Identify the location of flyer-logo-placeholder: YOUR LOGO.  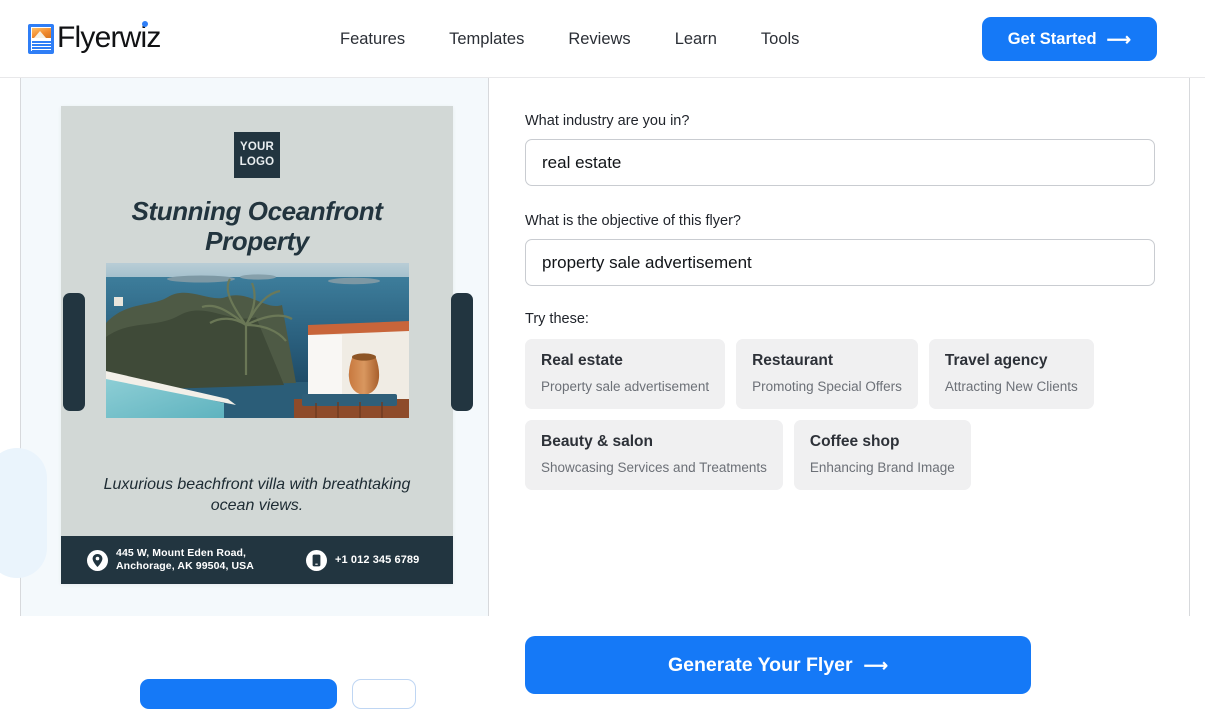
(257, 155).